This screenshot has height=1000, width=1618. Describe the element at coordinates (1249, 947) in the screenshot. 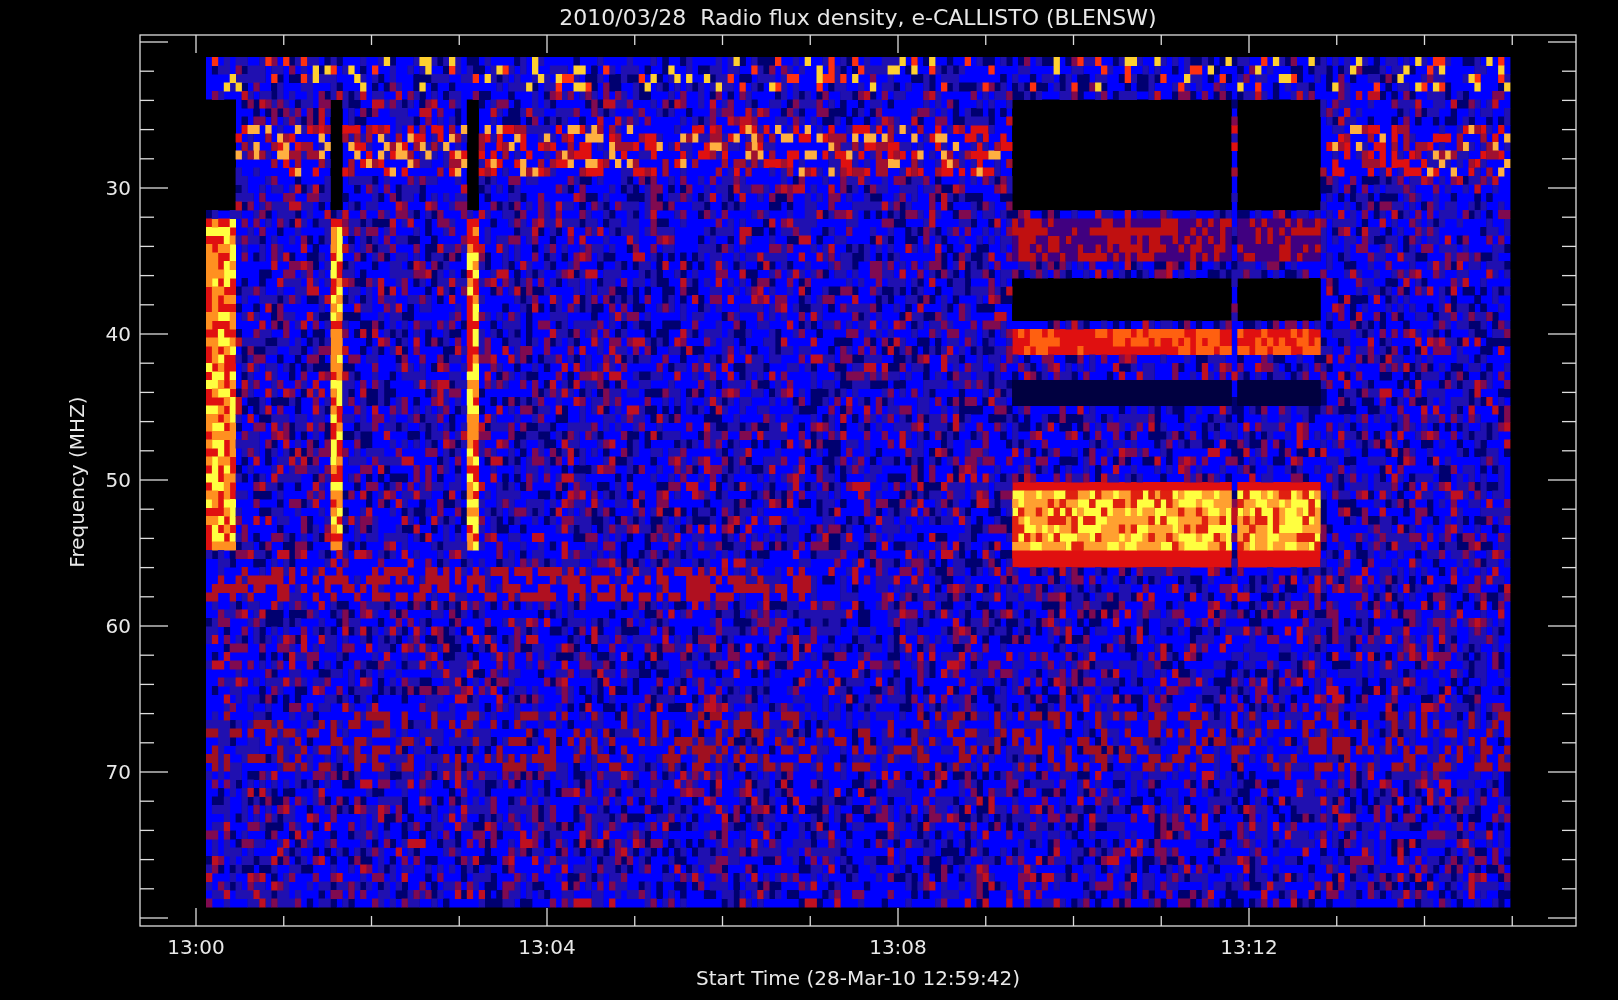

I see `tick-label: 13:12` at that location.